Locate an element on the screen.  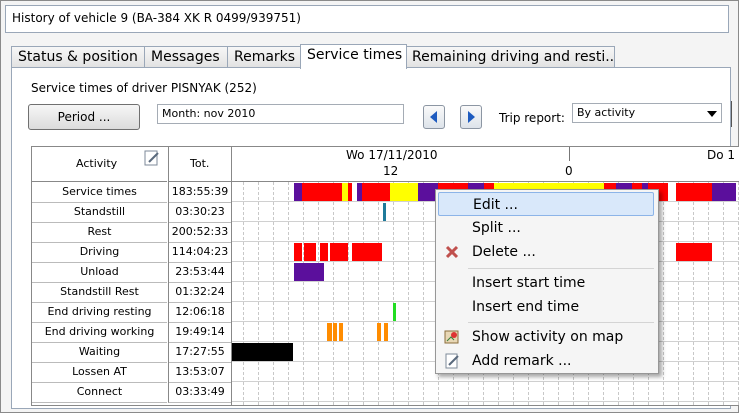
row-activity-name: Standstill Rest is located at coordinates (99, 292).